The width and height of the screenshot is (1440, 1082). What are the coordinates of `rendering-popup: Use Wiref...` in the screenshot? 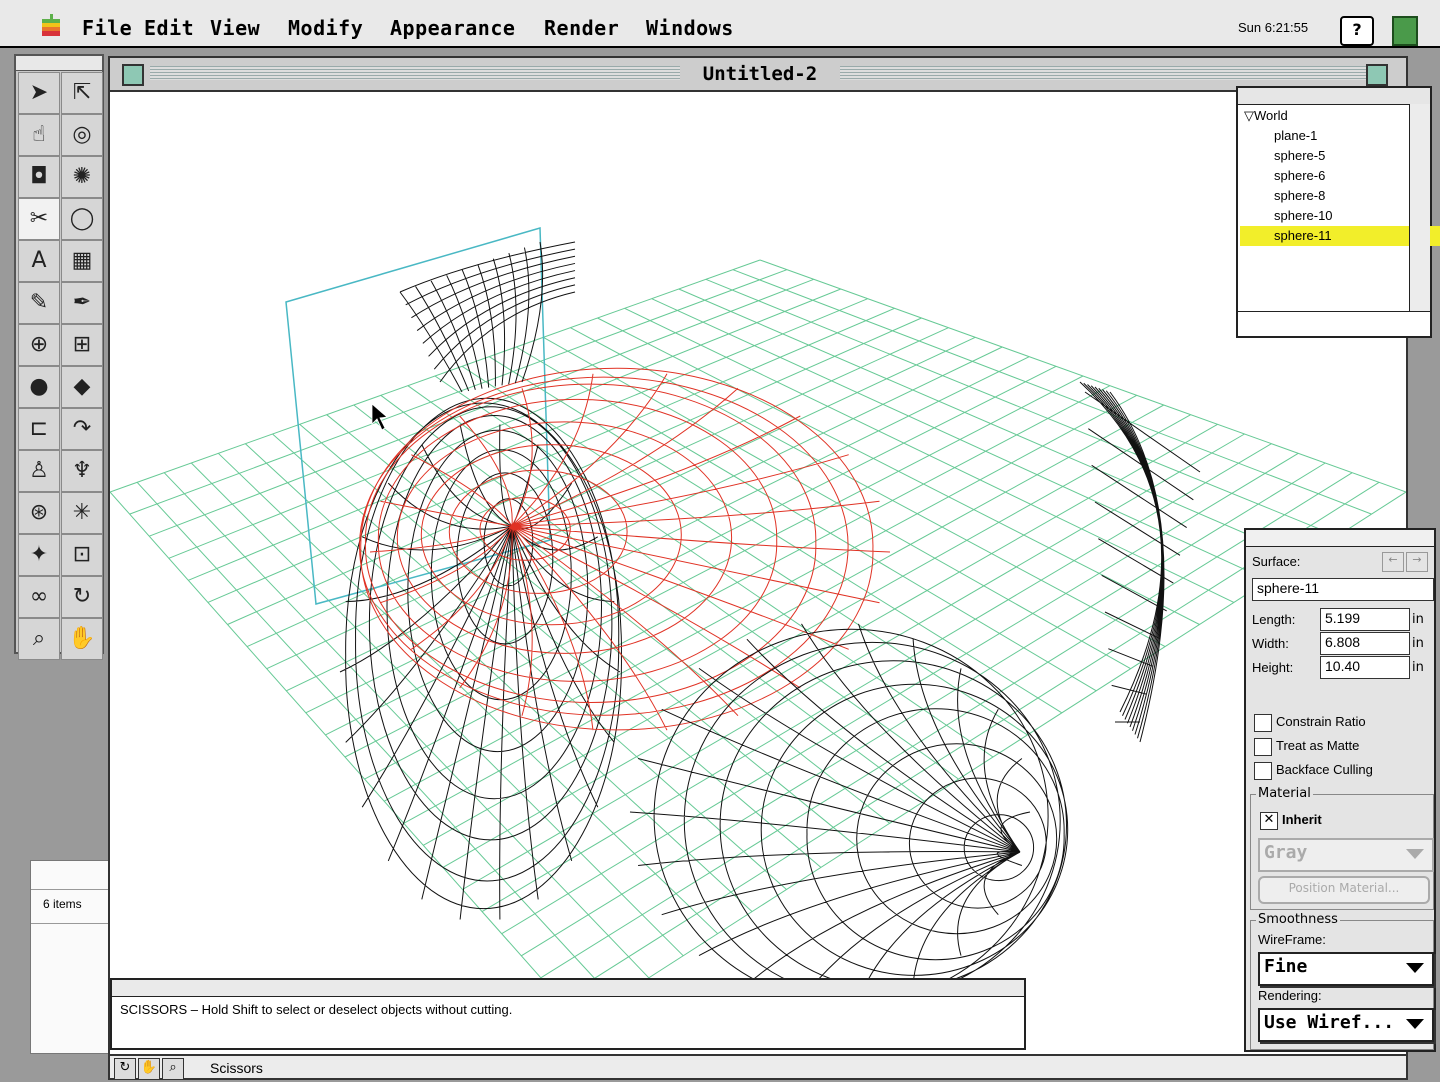 It's located at (1346, 1025).